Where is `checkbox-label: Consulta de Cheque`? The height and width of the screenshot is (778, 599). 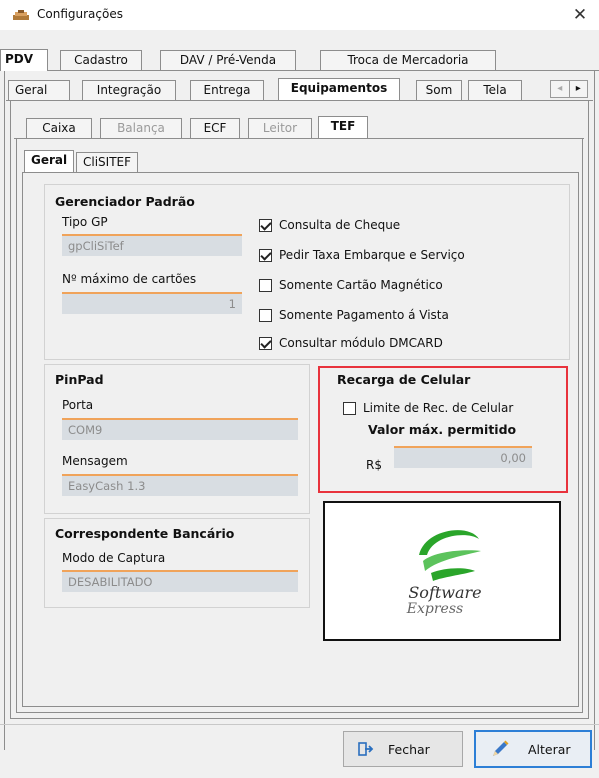 checkbox-label: Consulta de Cheque is located at coordinates (340, 225).